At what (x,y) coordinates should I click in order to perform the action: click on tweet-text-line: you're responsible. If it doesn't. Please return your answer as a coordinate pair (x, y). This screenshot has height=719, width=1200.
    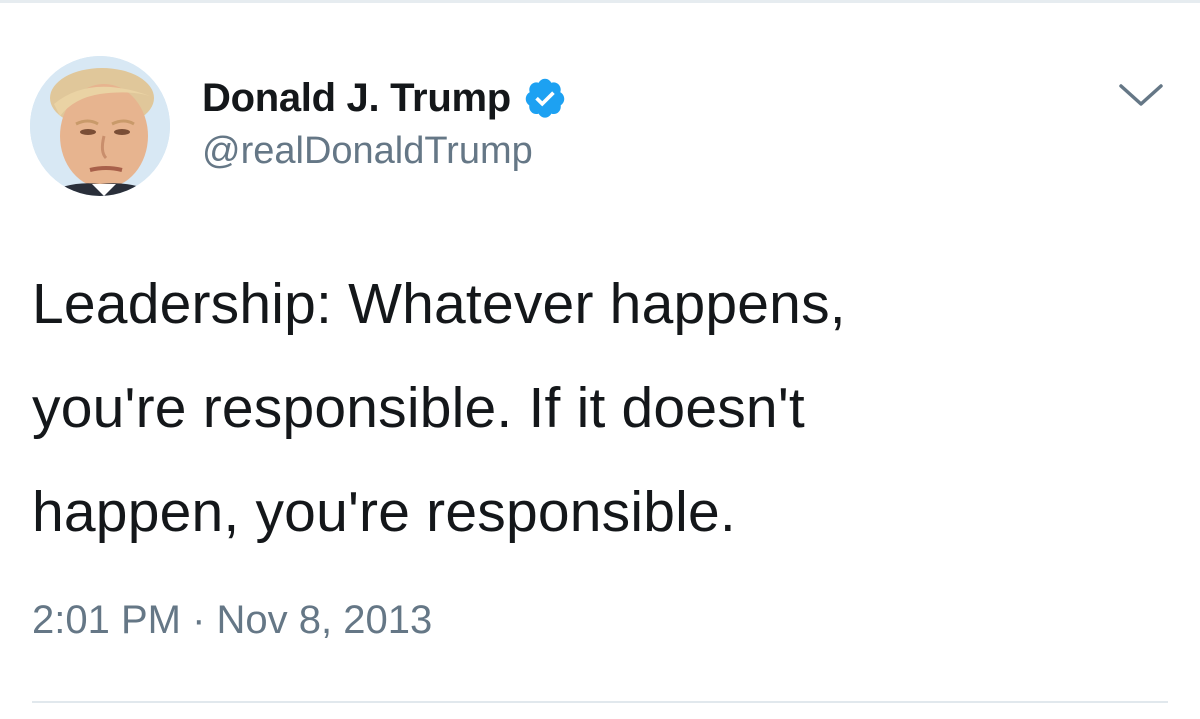
    Looking at the image, I should click on (418, 408).